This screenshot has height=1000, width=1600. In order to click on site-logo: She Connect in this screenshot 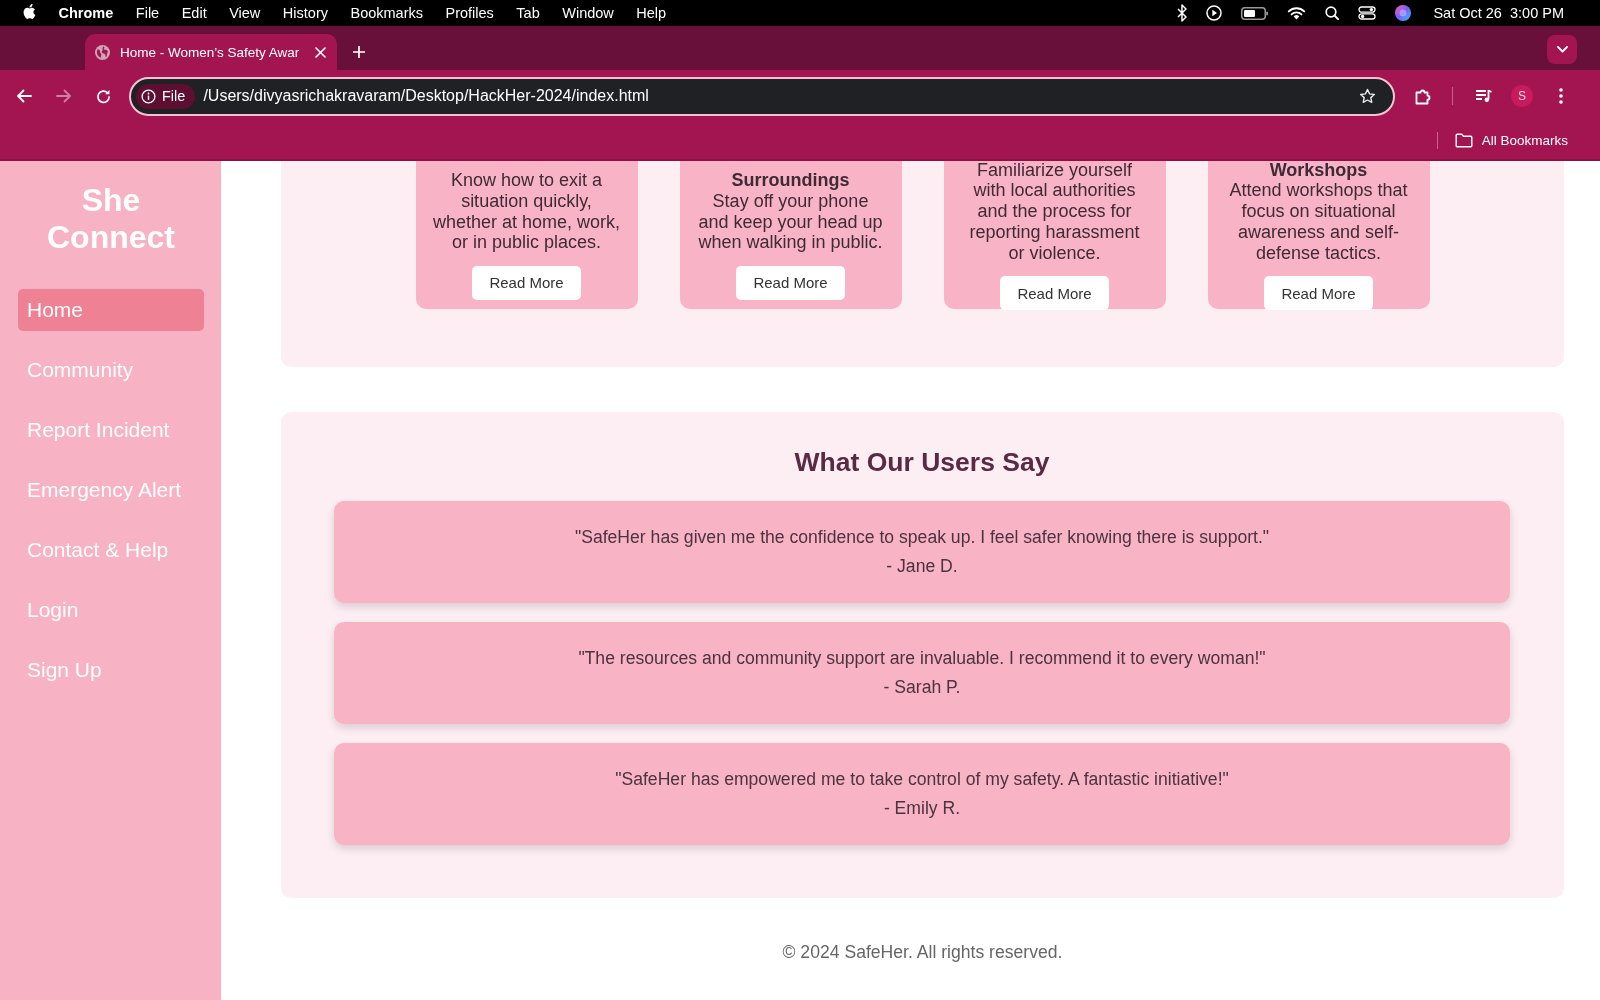, I will do `click(111, 219)`.